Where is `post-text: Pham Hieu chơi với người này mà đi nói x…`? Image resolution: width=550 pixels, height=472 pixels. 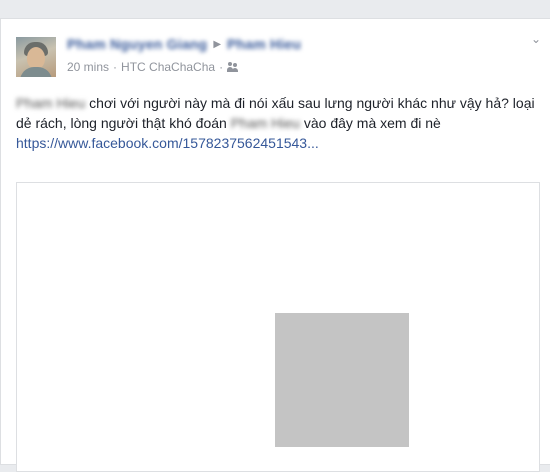
post-text: Pham Hieu chơi với người này mà đi nói x… is located at coordinates (278, 123).